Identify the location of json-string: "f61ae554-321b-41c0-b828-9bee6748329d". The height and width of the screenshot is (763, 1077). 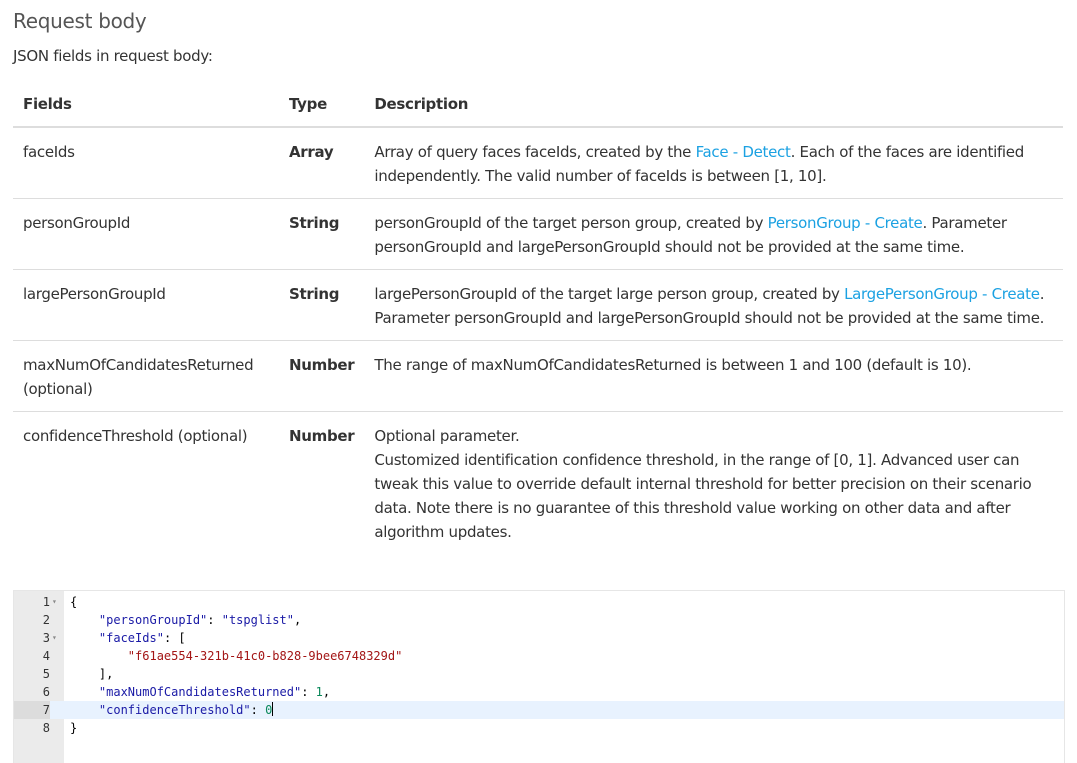
(265, 656).